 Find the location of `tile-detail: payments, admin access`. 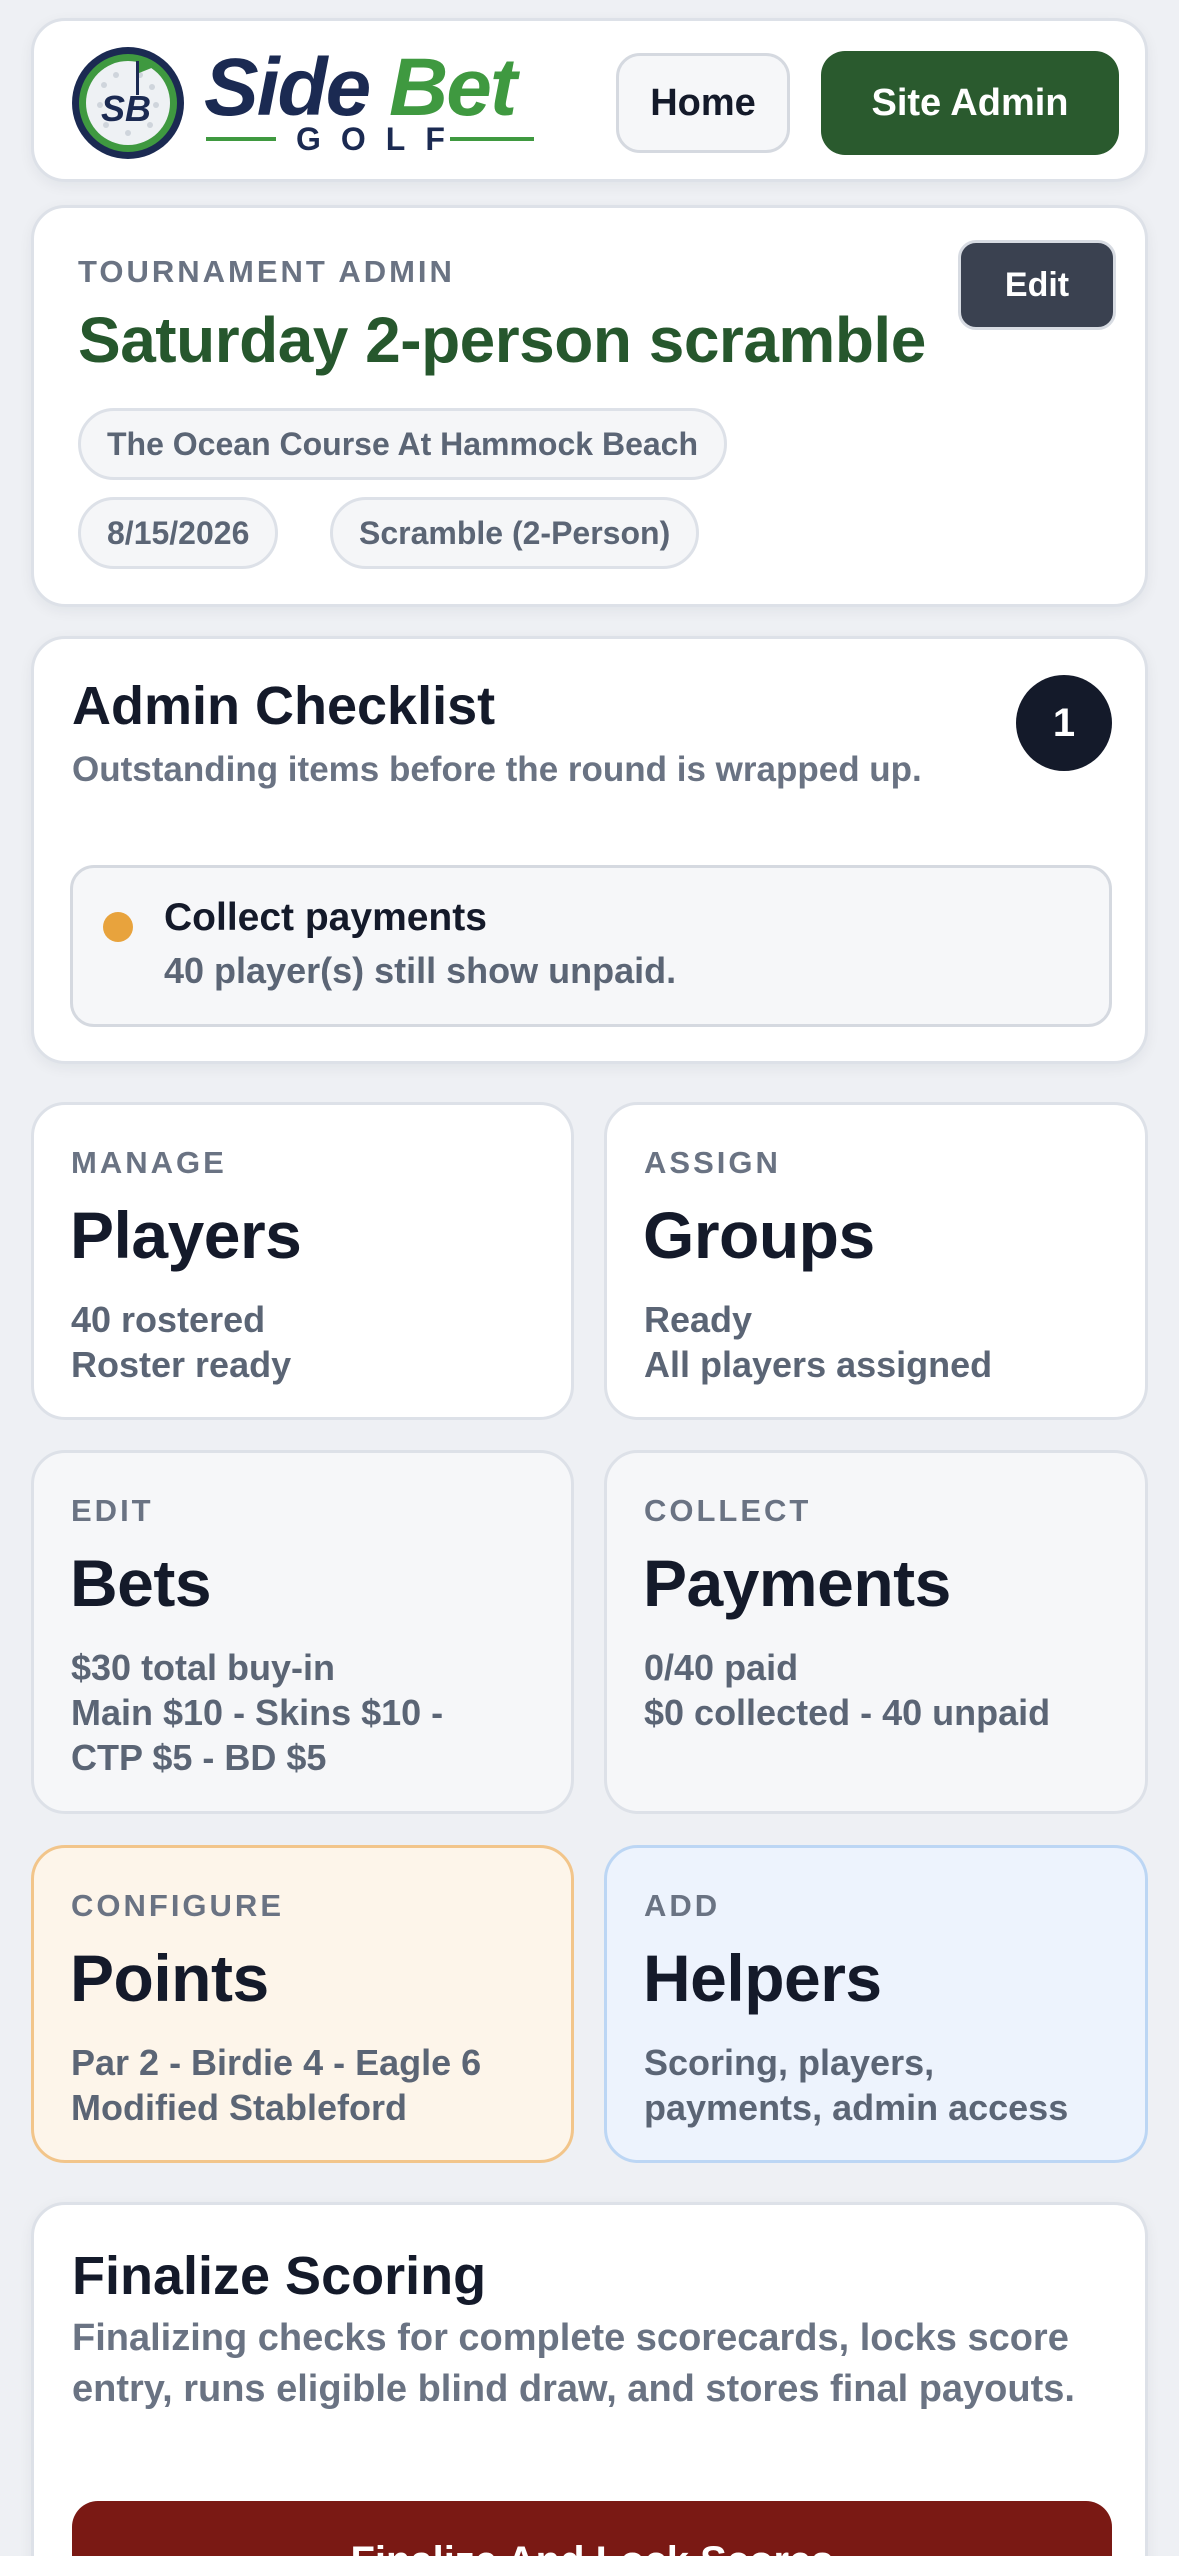

tile-detail: payments, admin access is located at coordinates (856, 2107).